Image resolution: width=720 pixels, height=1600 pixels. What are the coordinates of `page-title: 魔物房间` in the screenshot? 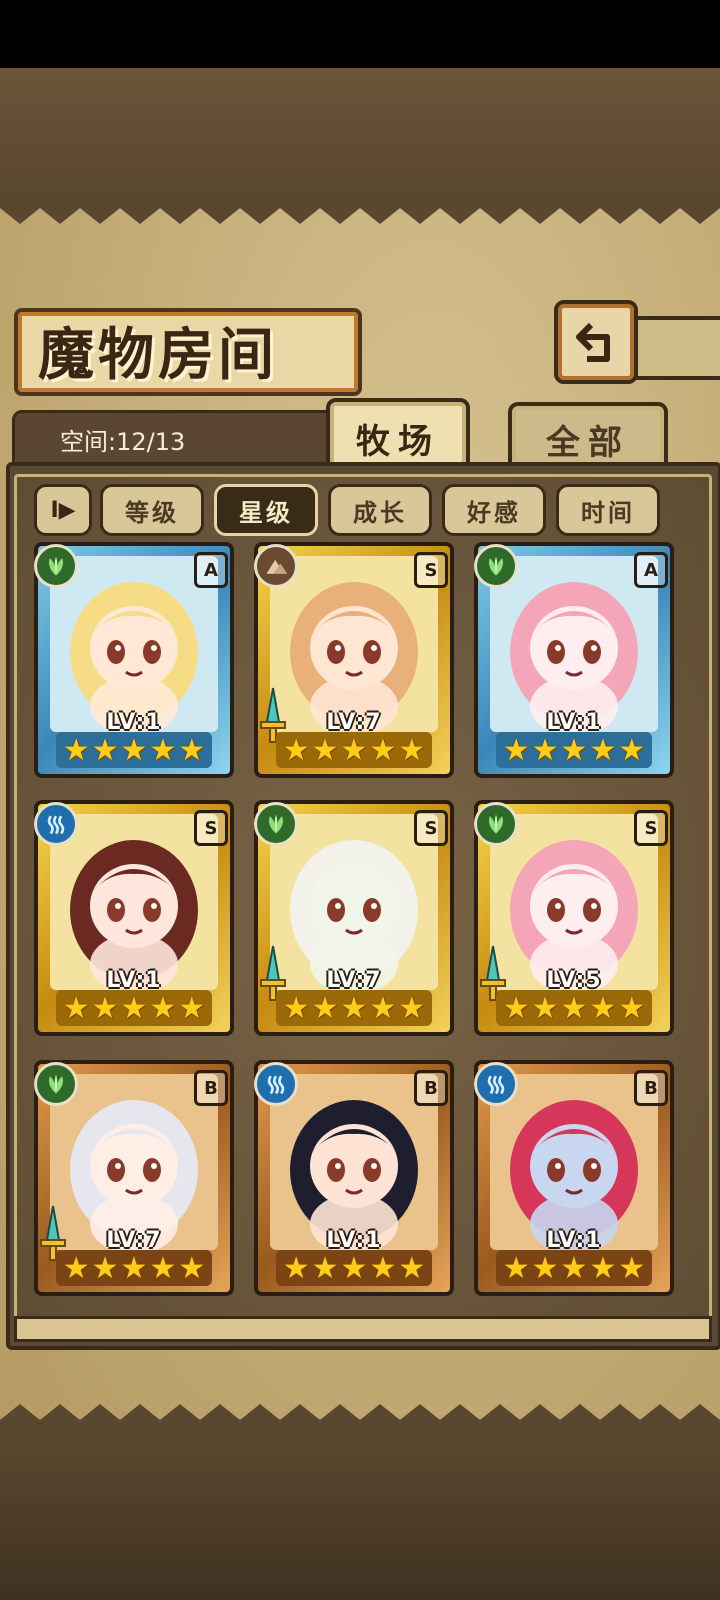 It's located at (158, 355).